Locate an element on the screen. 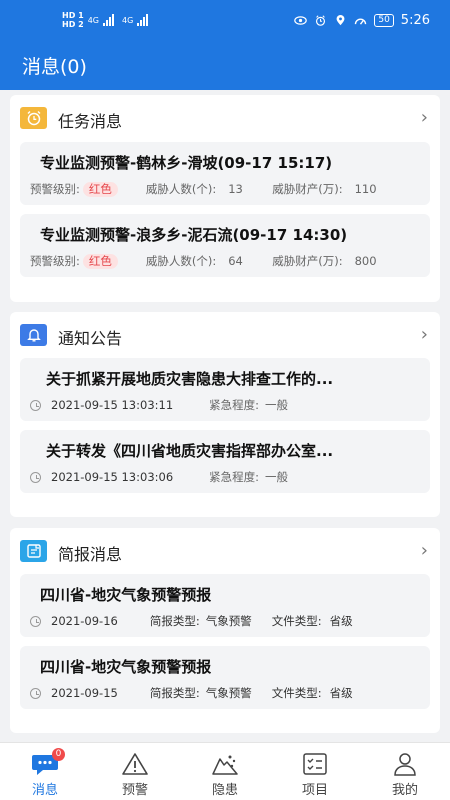  speed-icon is located at coordinates (361, 21).